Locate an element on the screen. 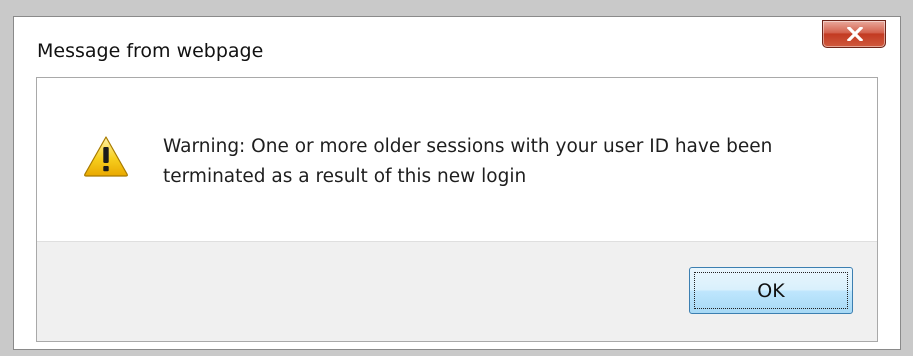 This screenshot has width=913, height=356. warning-icon is located at coordinates (106, 156).